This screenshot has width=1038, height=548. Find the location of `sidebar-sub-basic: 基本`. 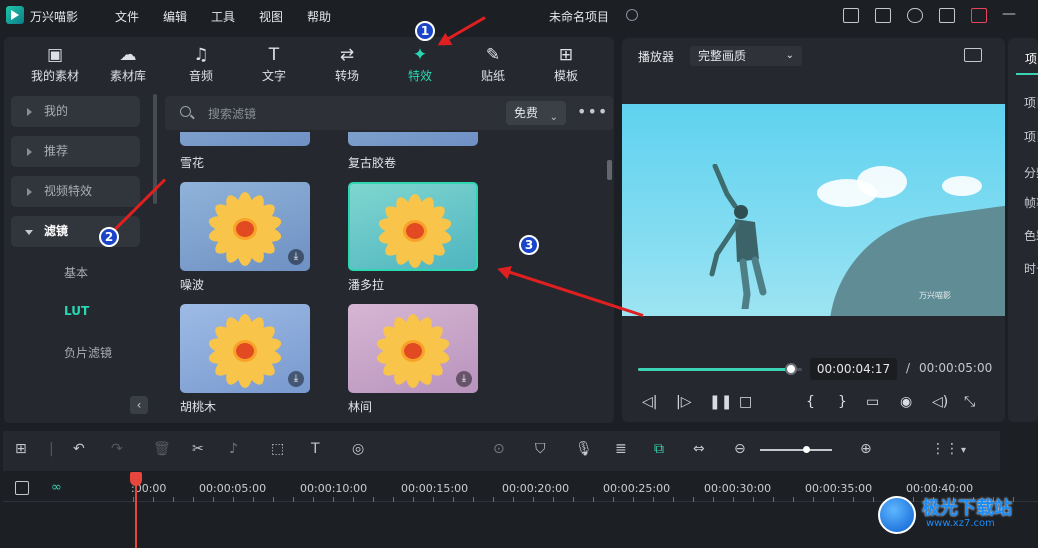

sidebar-sub-basic: 基本 is located at coordinates (76, 272).